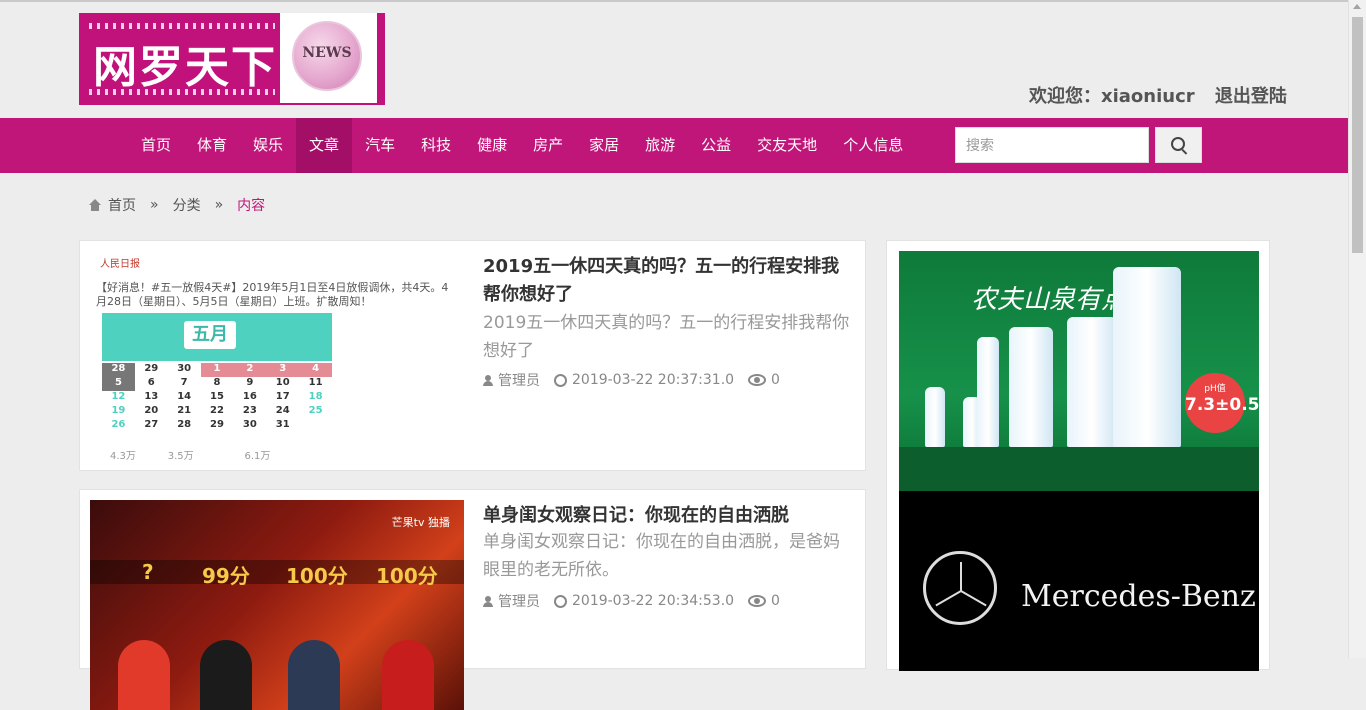 The height and width of the screenshot is (710, 1366). Describe the element at coordinates (251, 206) in the screenshot. I see `breadcrumb-current: 内容` at that location.